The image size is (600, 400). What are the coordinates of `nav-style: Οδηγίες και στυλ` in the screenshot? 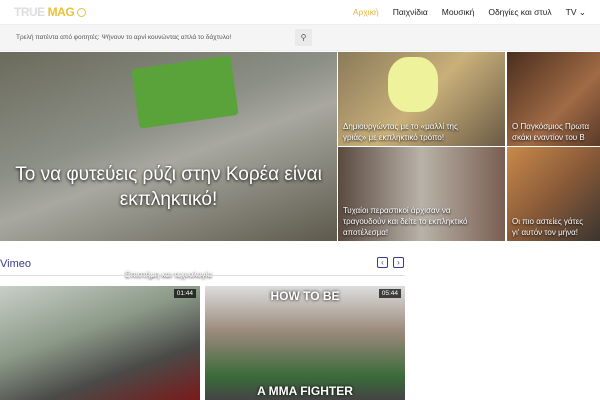 It's located at (519, 12).